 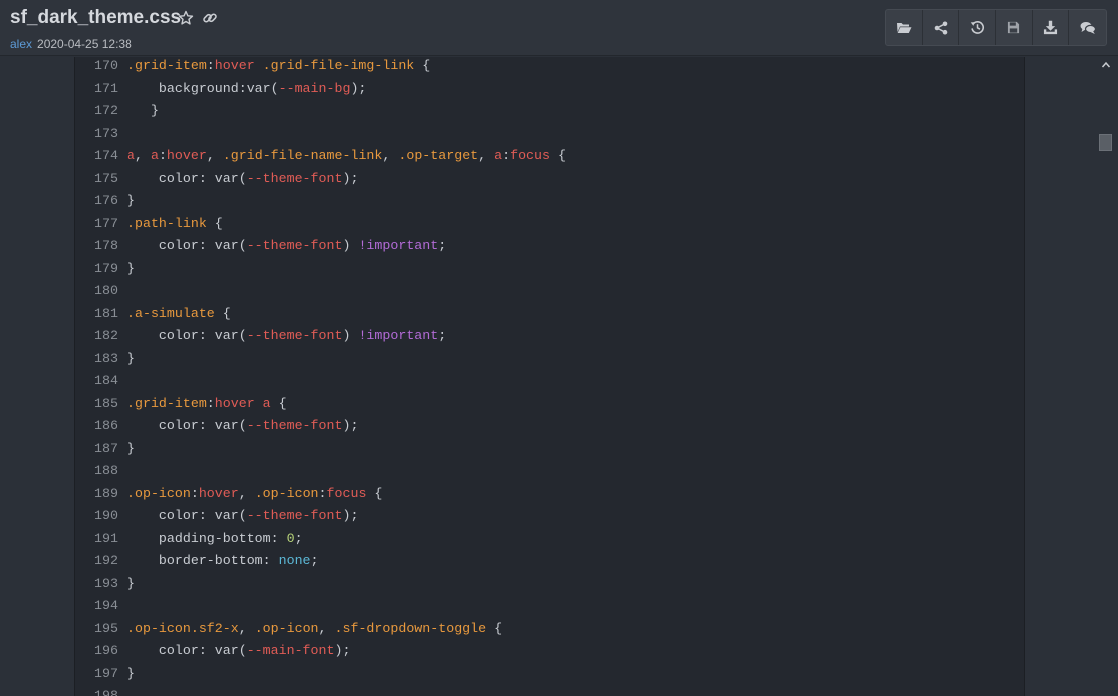 What do you see at coordinates (106, 133) in the screenshot?
I see `line-number: 173` at bounding box center [106, 133].